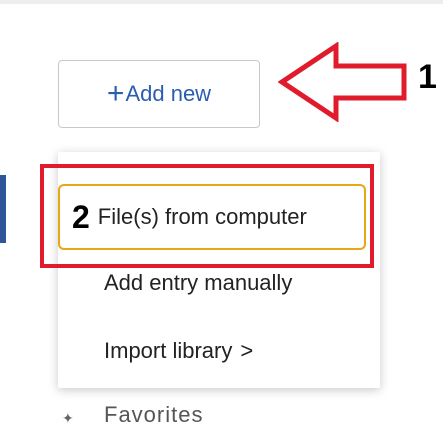 Image resolution: width=443 pixels, height=430 pixels. I want to click on add-new-label: Add new, so click(168, 93).